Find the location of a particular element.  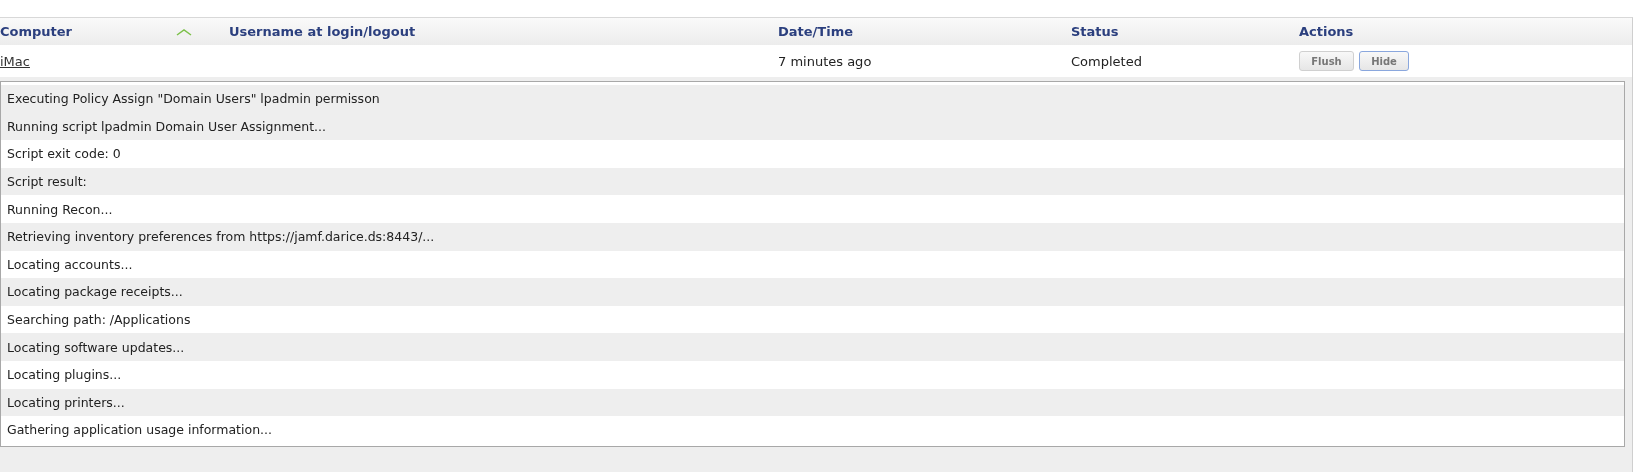

hide-button: Hide is located at coordinates (1384, 61).